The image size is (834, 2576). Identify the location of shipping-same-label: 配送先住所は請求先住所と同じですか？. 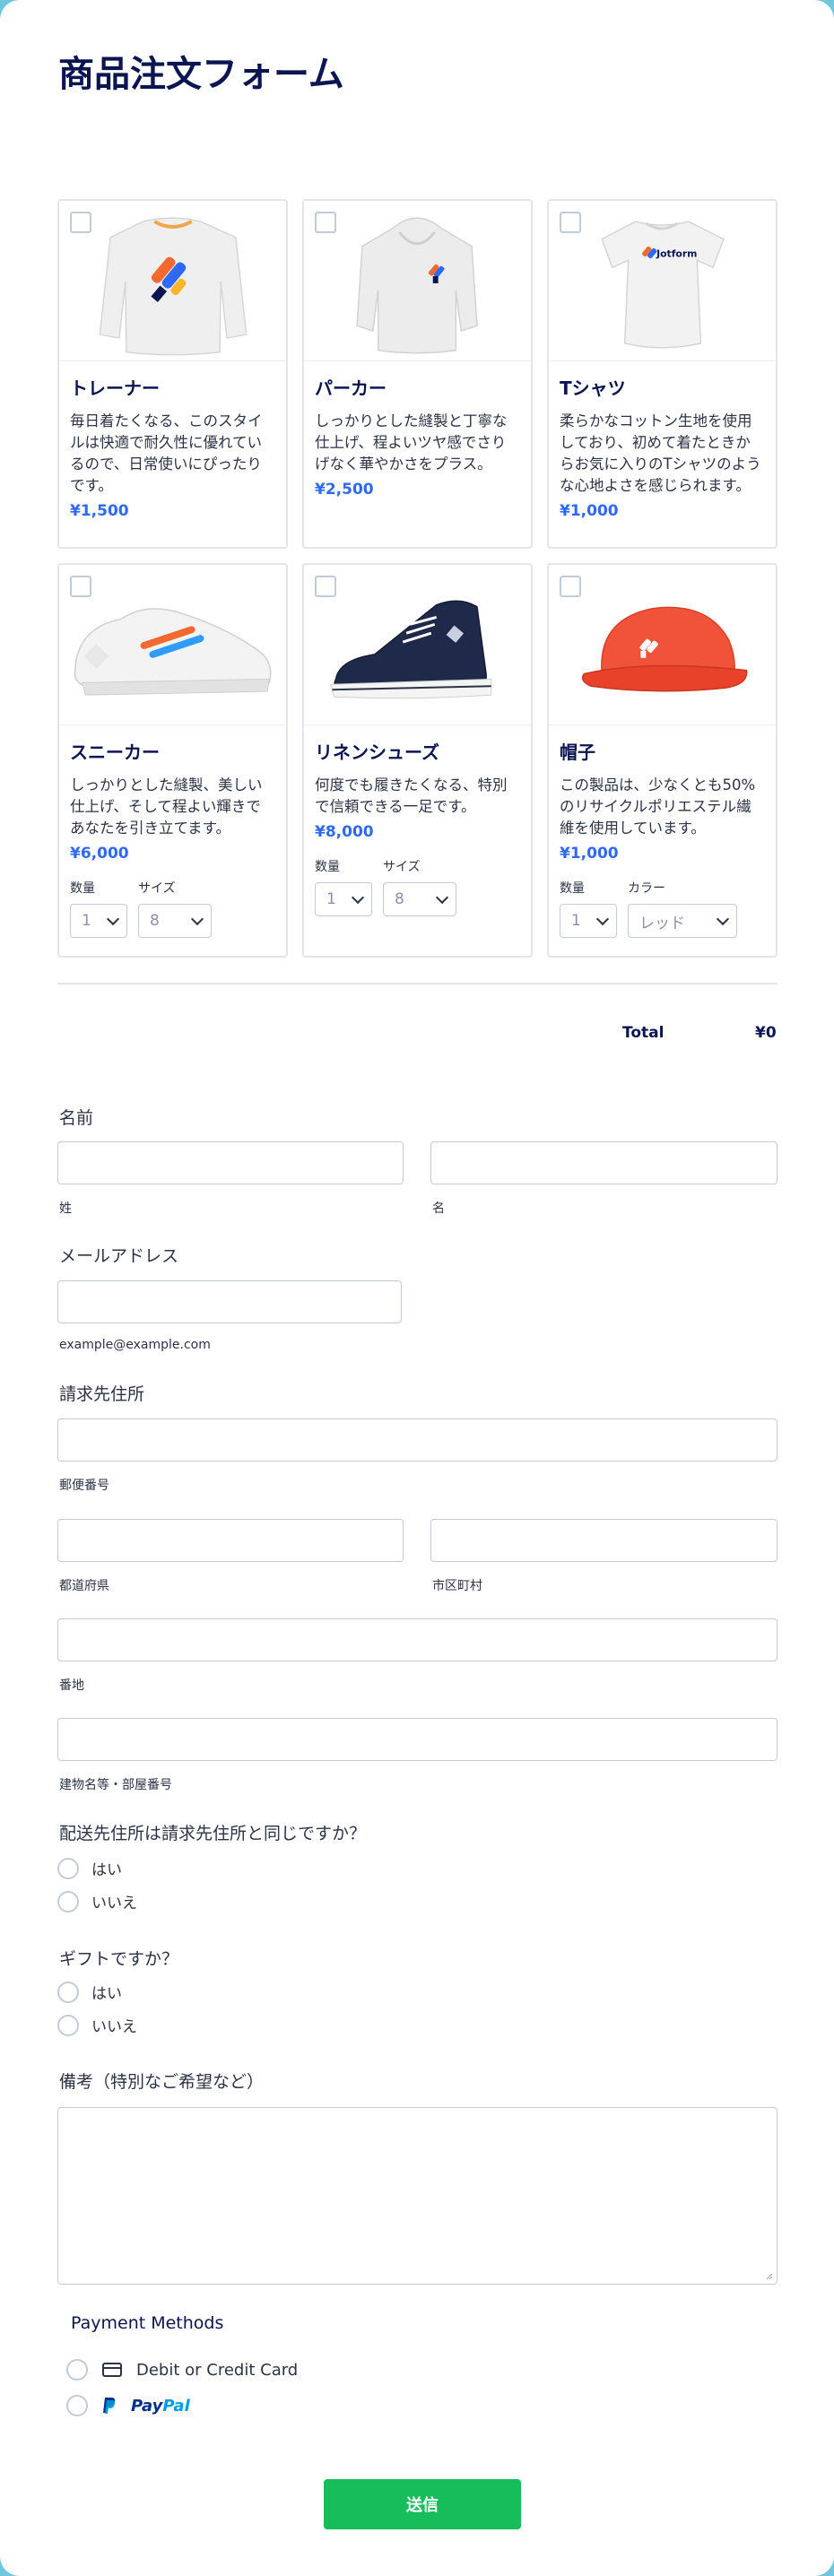
(213, 1833).